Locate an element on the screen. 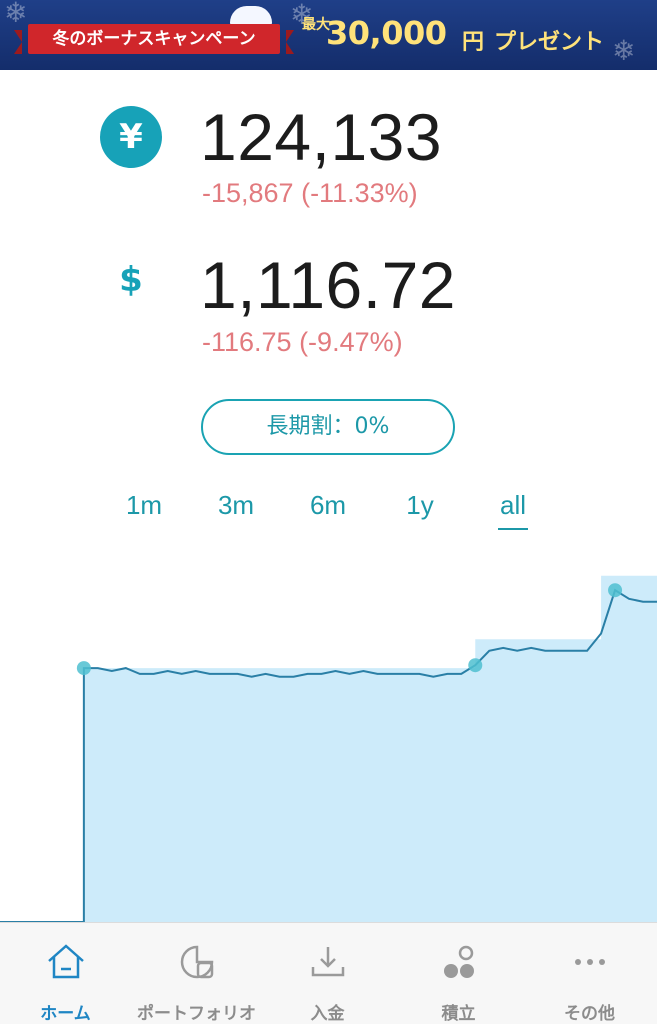 This screenshot has width=657, height=1024. home-icon is located at coordinates (66, 961).